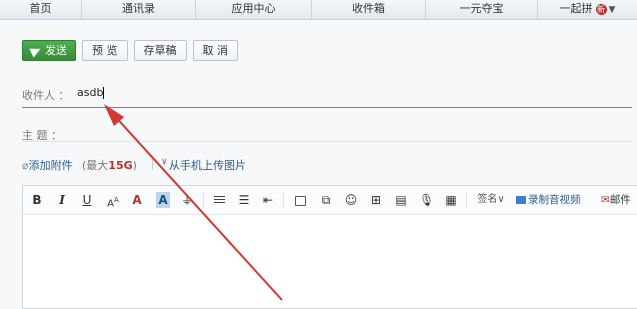 The image size is (637, 309). I want to click on divider, so click(152, 164).